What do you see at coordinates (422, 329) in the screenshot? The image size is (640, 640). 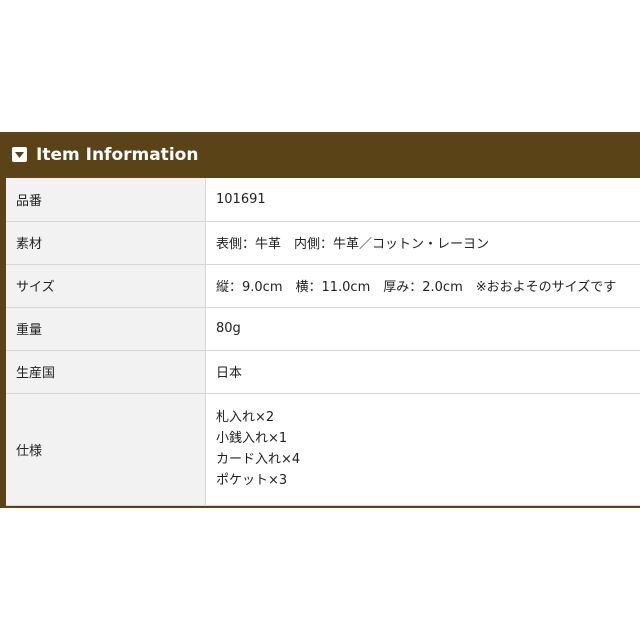 I see `row-value-weight: 80g` at bounding box center [422, 329].